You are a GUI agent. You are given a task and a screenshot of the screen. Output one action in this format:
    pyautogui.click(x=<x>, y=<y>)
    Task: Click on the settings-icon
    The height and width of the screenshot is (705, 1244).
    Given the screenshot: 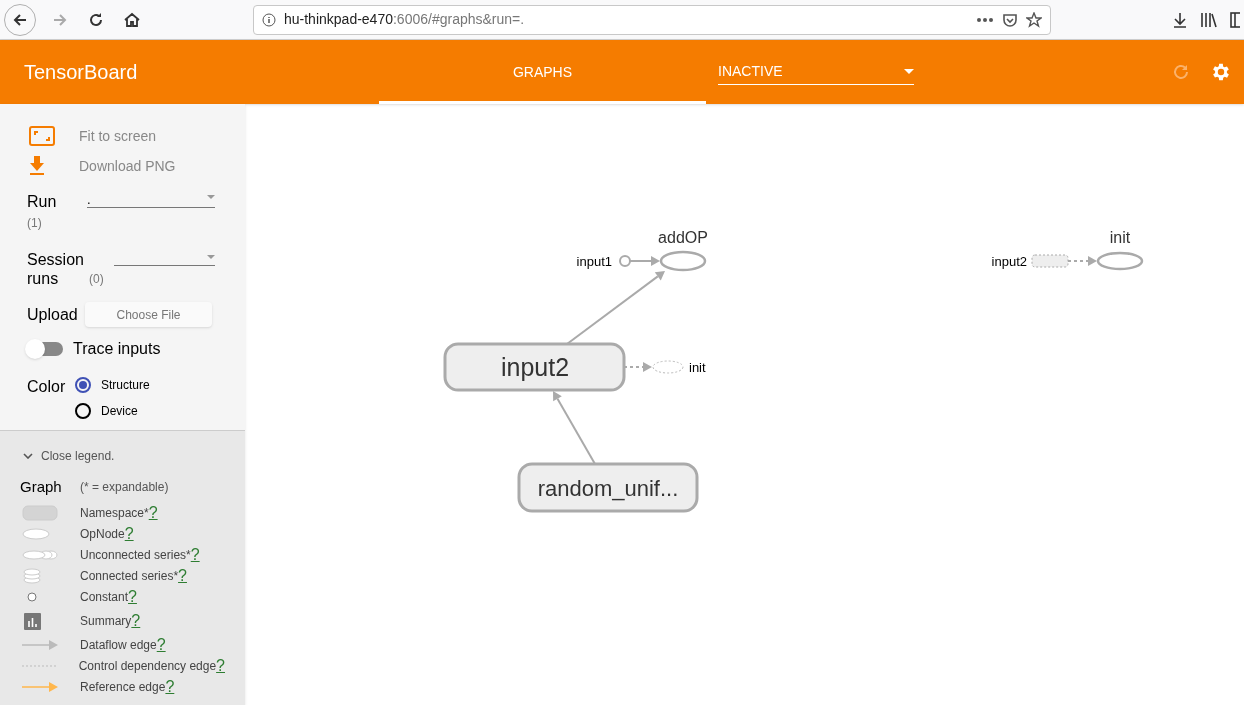 What is the action you would take?
    pyautogui.click(x=1221, y=72)
    